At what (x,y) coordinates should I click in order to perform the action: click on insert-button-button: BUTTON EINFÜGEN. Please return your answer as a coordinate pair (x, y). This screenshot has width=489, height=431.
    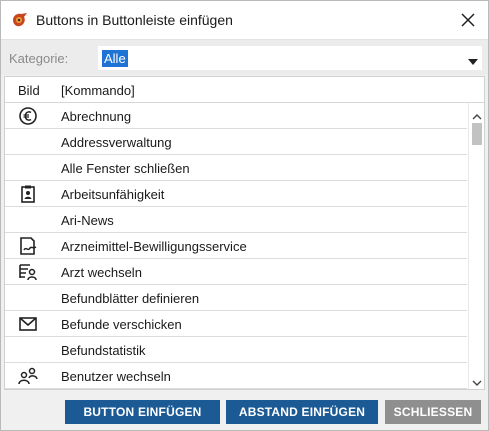
    Looking at the image, I should click on (142, 412).